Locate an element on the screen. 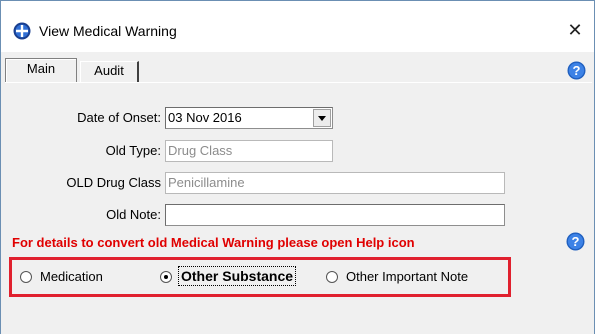 The height and width of the screenshot is (334, 595). window-title: View Medical Warning is located at coordinates (108, 31).